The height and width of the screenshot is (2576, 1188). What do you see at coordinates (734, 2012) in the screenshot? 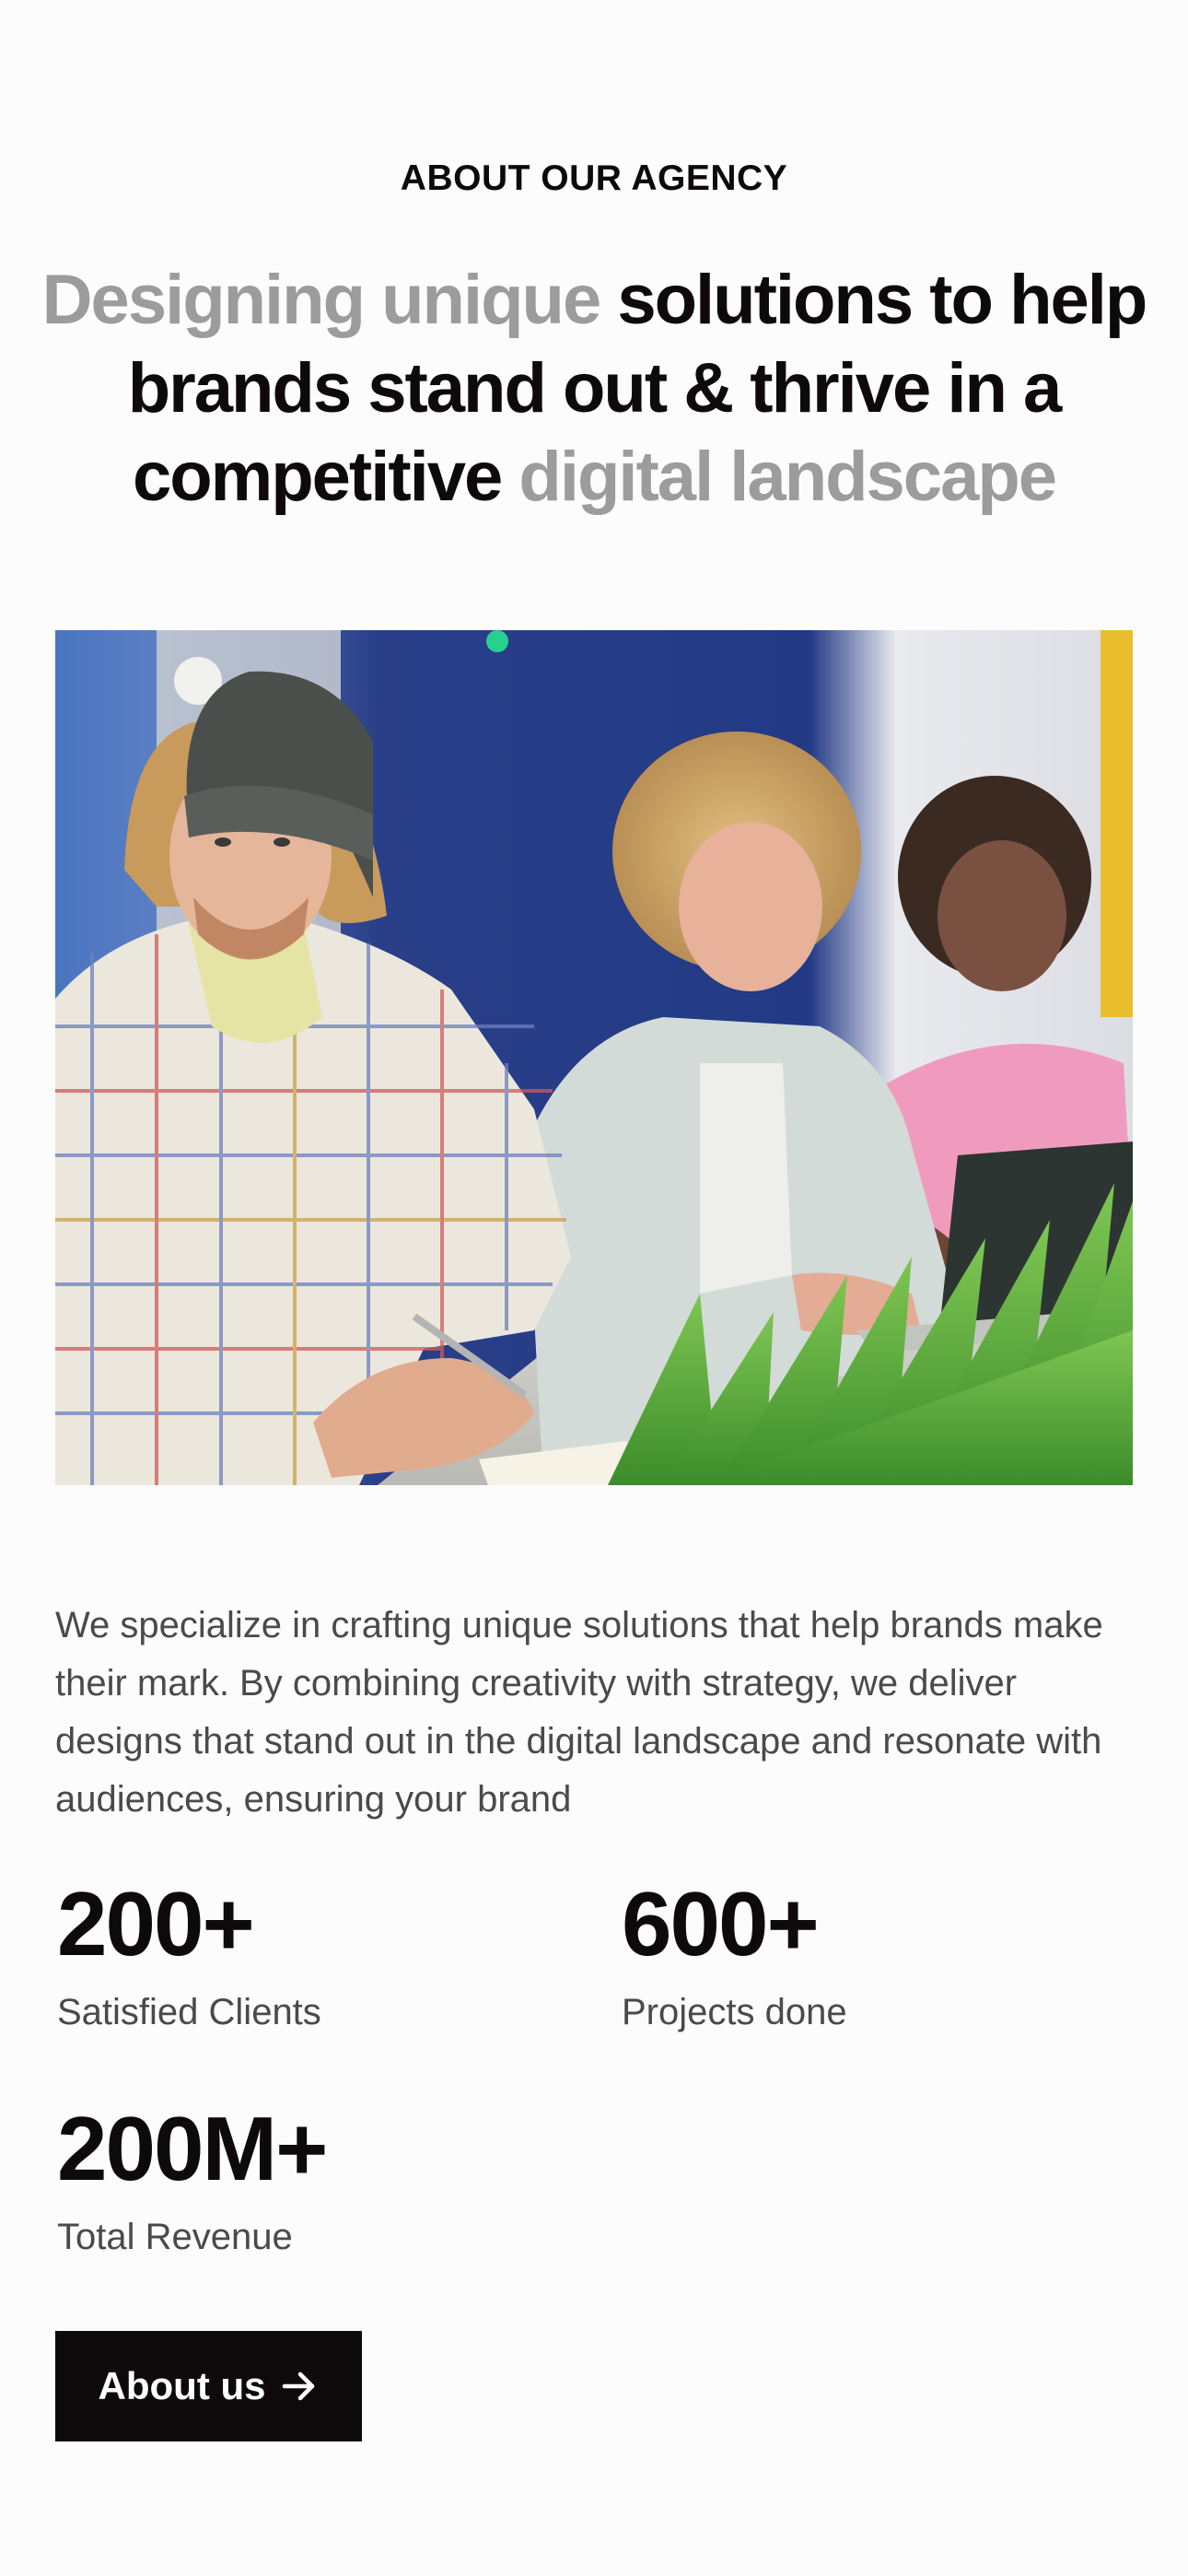
I see `stat-label: Projects done` at bounding box center [734, 2012].